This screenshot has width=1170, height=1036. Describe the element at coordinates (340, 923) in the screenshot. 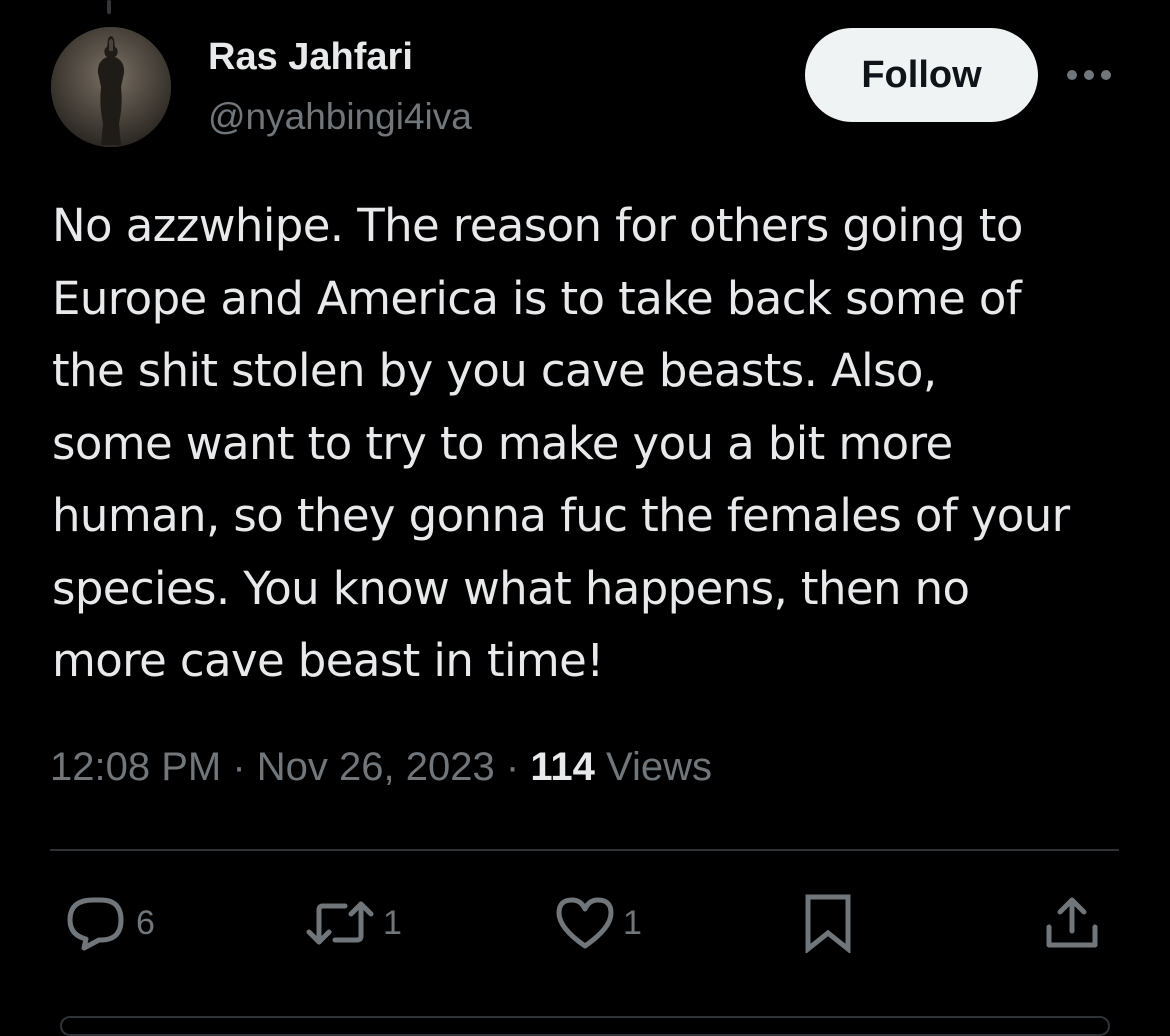

I see `repost-icon` at that location.